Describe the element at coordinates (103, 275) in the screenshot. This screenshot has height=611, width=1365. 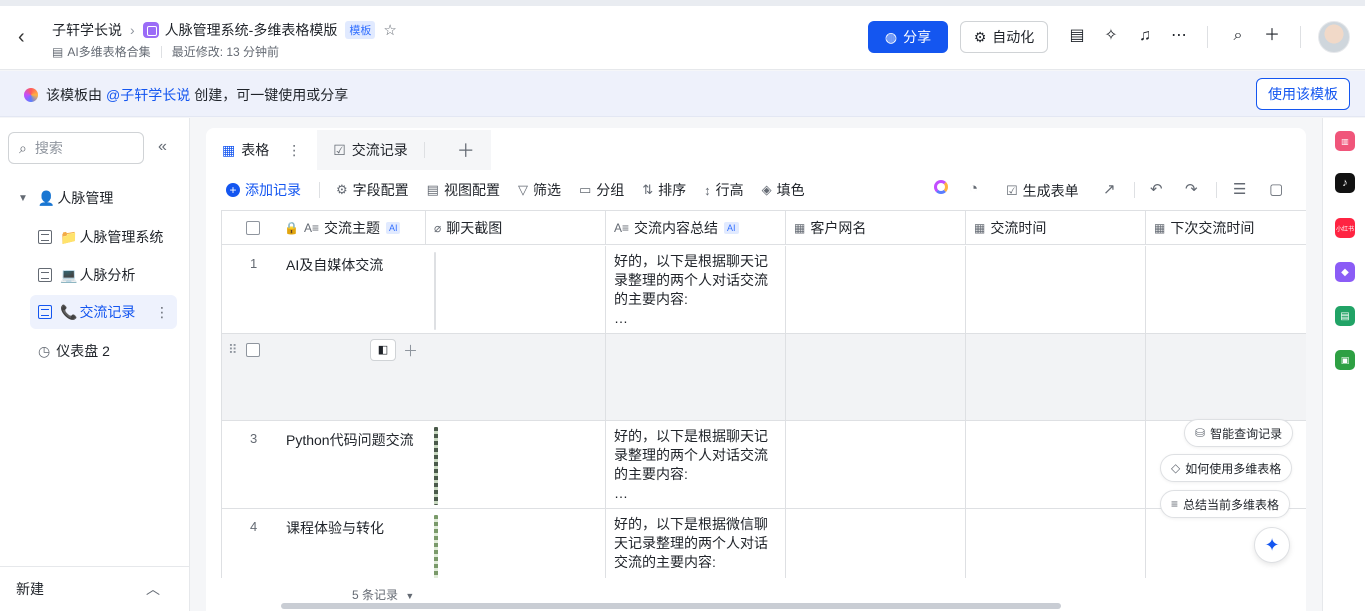
I see `sidebar-item-contacts-analysis: 💻 人脉分析` at that location.